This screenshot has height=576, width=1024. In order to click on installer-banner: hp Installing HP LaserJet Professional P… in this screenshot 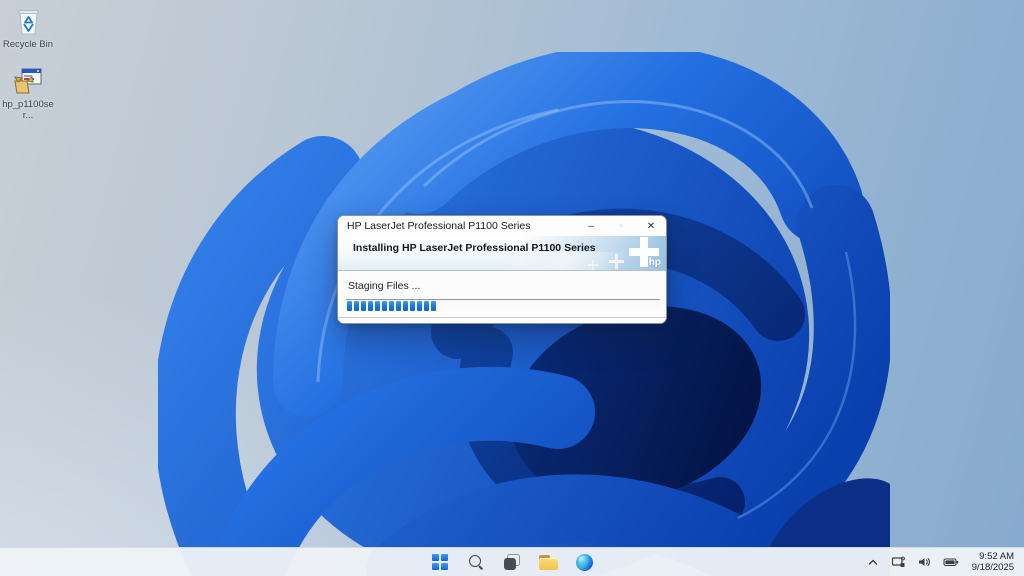, I will do `click(502, 253)`.